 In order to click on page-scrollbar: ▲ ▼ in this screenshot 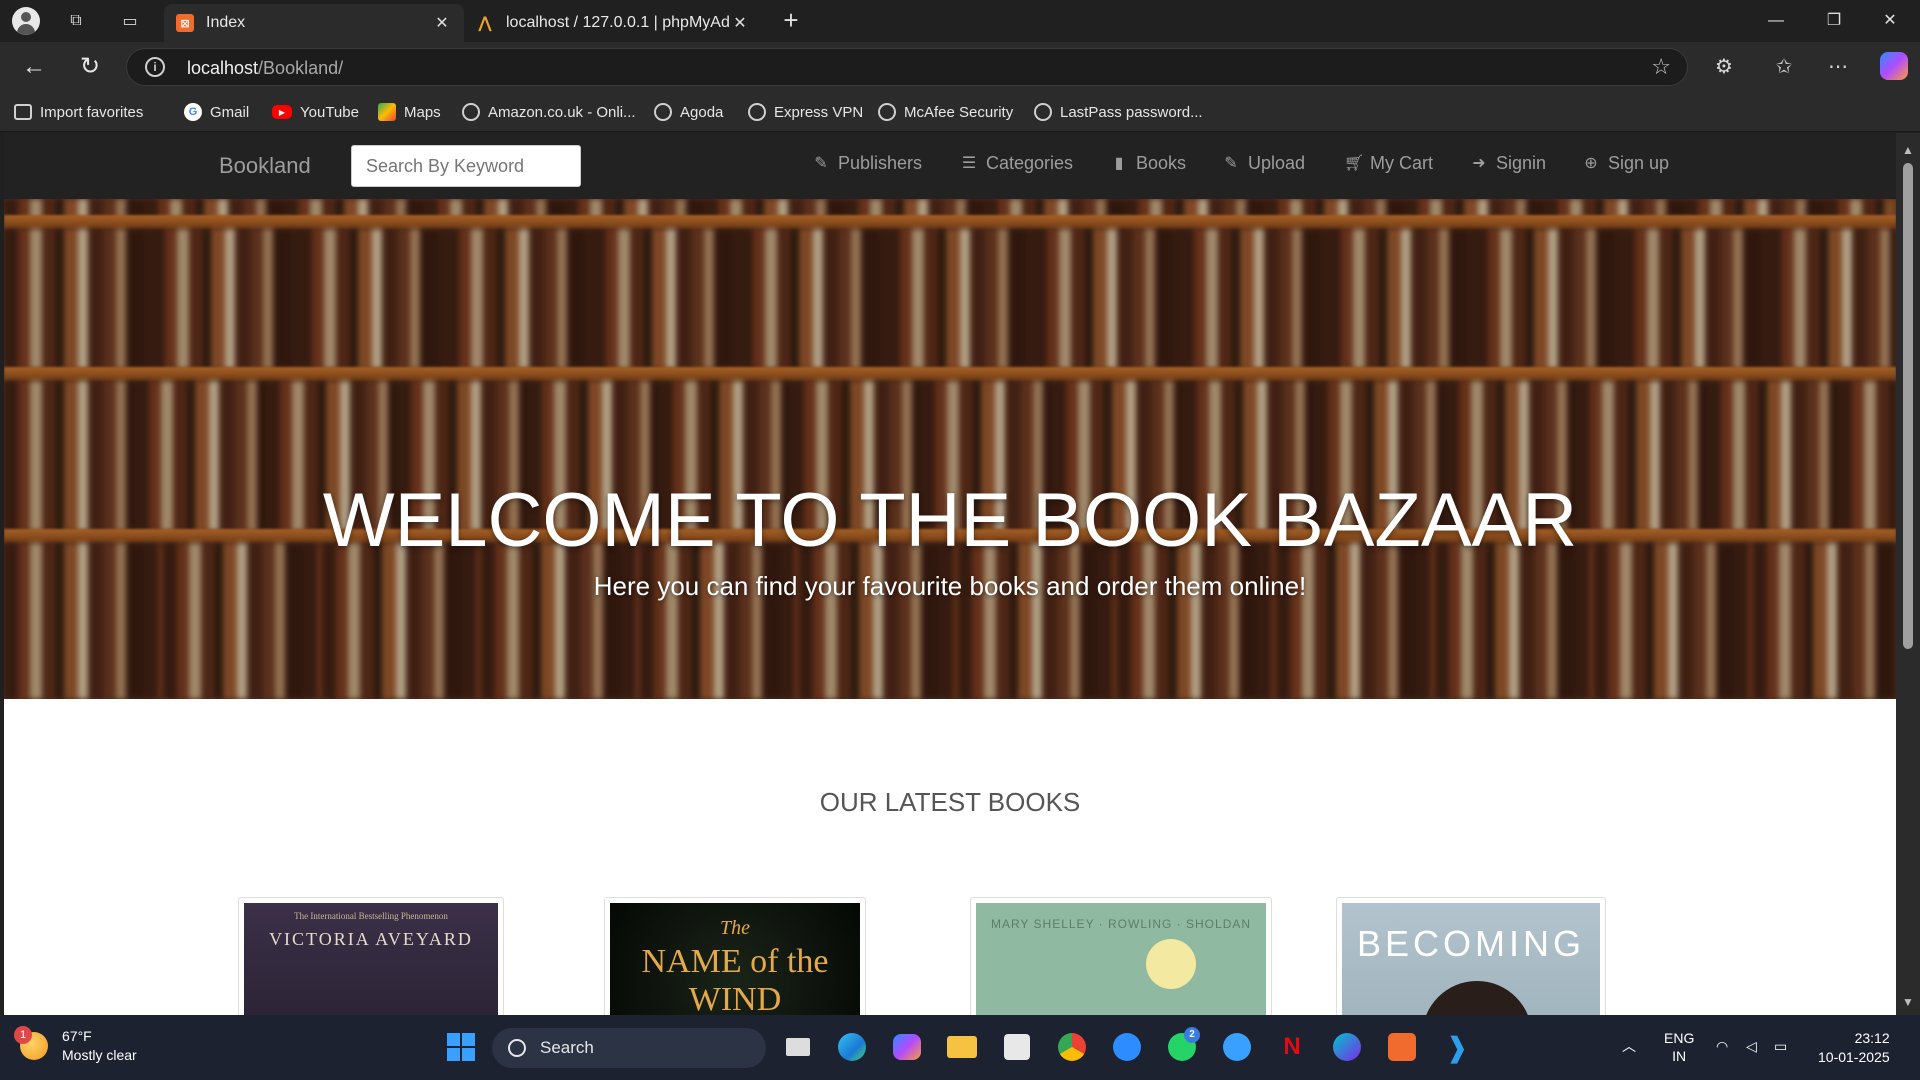, I will do `click(1908, 574)`.